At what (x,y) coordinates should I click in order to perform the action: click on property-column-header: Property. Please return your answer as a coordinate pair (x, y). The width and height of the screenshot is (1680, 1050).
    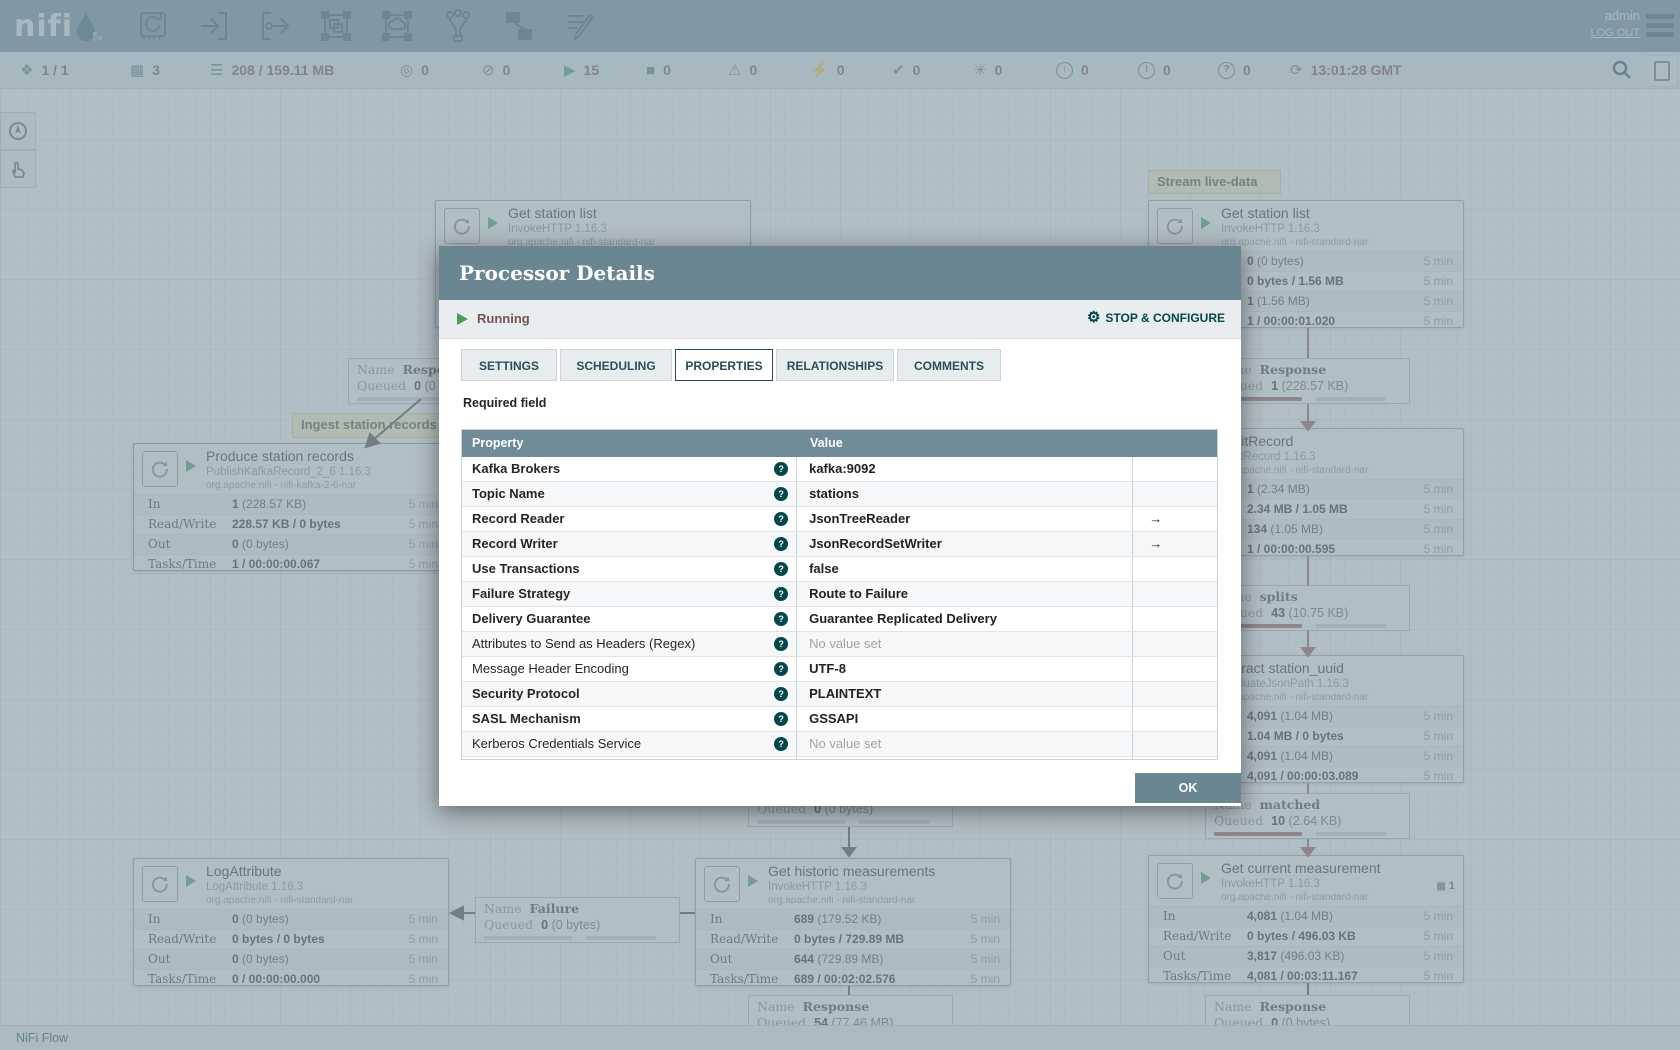
    Looking at the image, I should click on (498, 443).